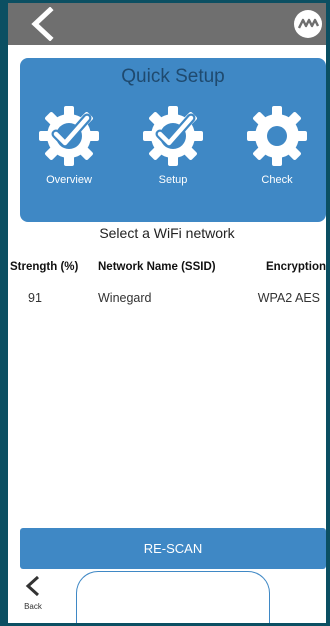 This screenshot has width=330, height=626. What do you see at coordinates (173, 548) in the screenshot?
I see `rescan-button: RE-SCAN` at bounding box center [173, 548].